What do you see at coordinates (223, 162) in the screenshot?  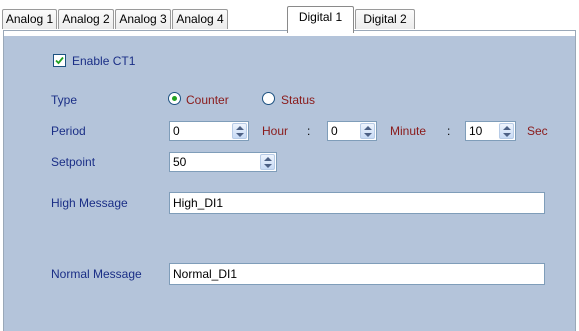 I see `setpoint-stepper: 50` at bounding box center [223, 162].